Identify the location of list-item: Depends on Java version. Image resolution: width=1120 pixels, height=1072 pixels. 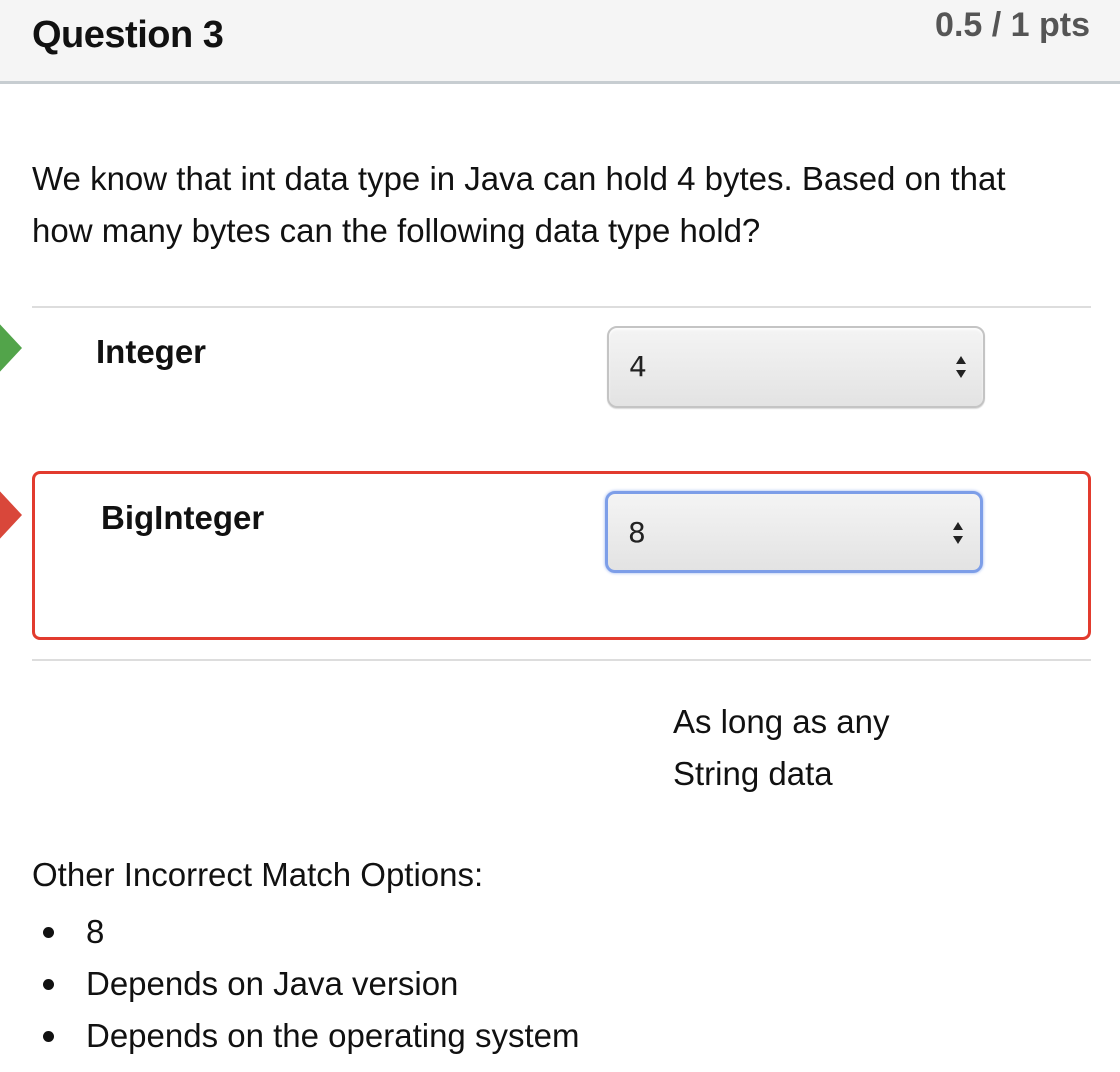
(305, 984).